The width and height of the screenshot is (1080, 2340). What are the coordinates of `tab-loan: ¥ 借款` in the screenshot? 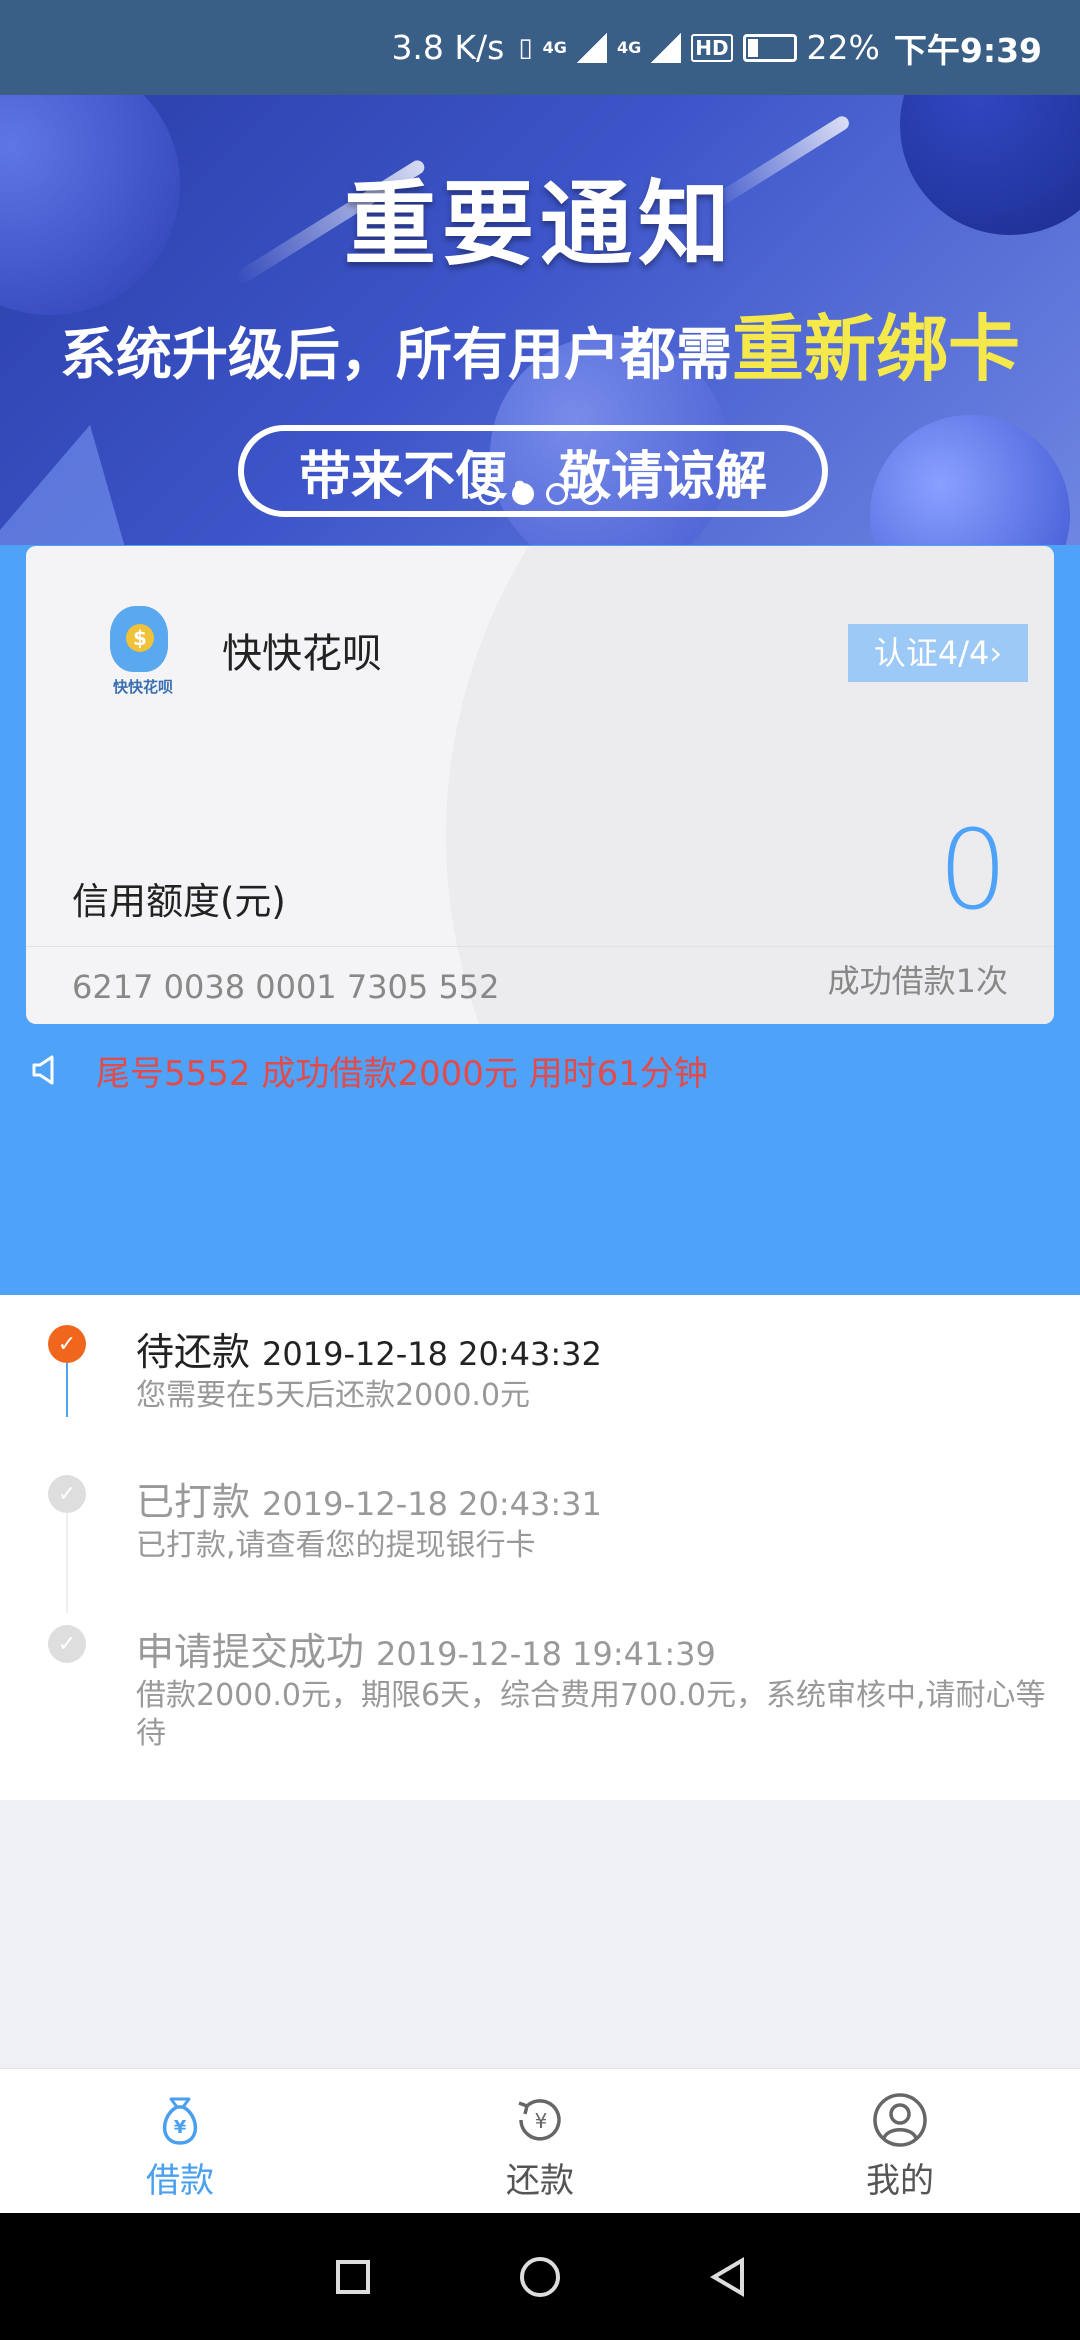 It's located at (180, 2141).